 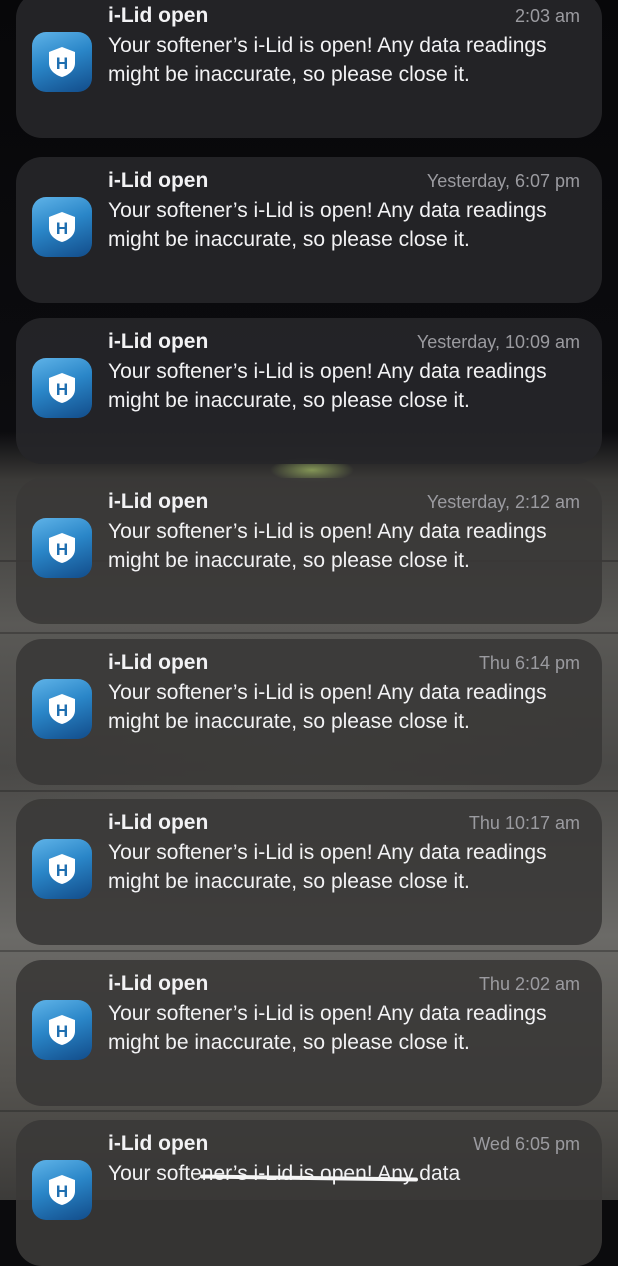 I want to click on notification-time: 2:03 am, so click(x=547, y=16).